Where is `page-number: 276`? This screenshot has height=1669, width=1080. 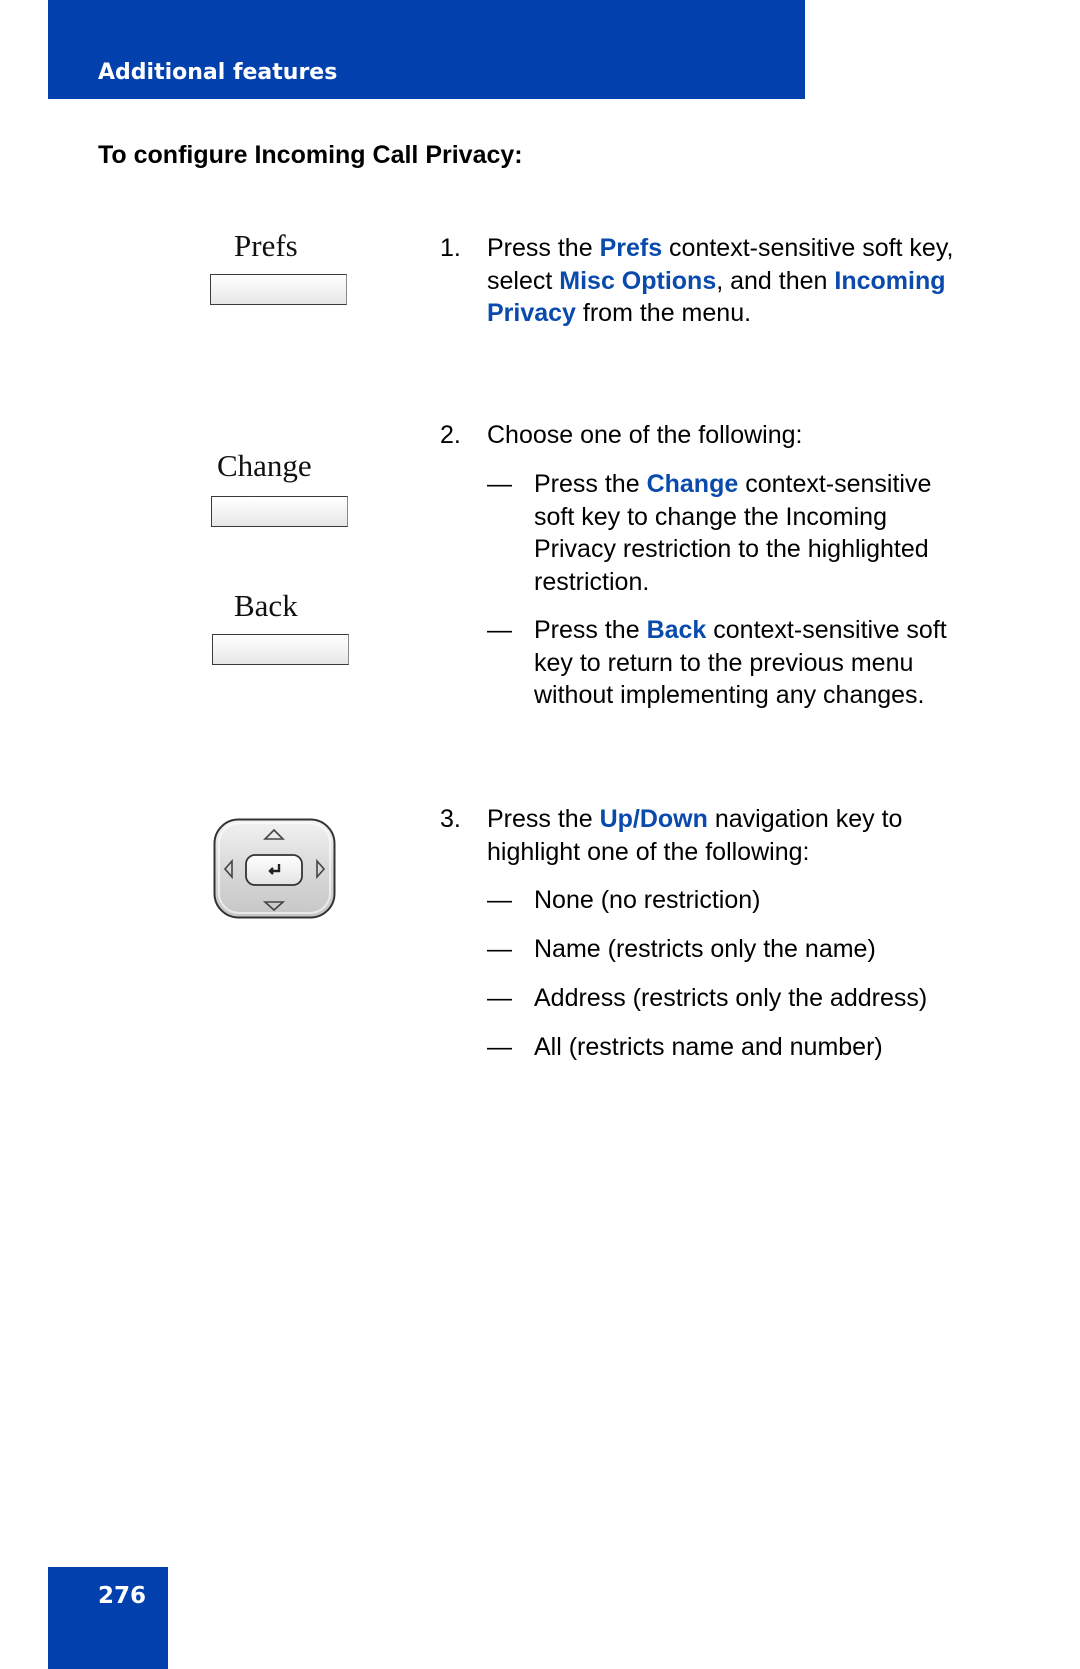
page-number: 276 is located at coordinates (122, 1596).